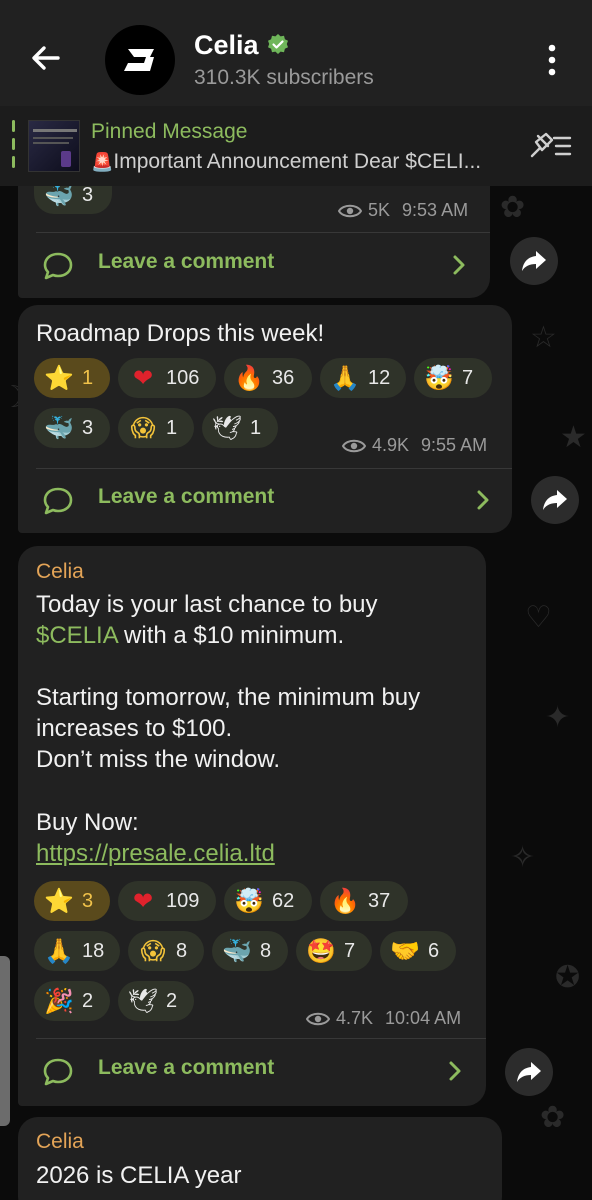  What do you see at coordinates (14, 146) in the screenshot?
I see `pin-indicator` at bounding box center [14, 146].